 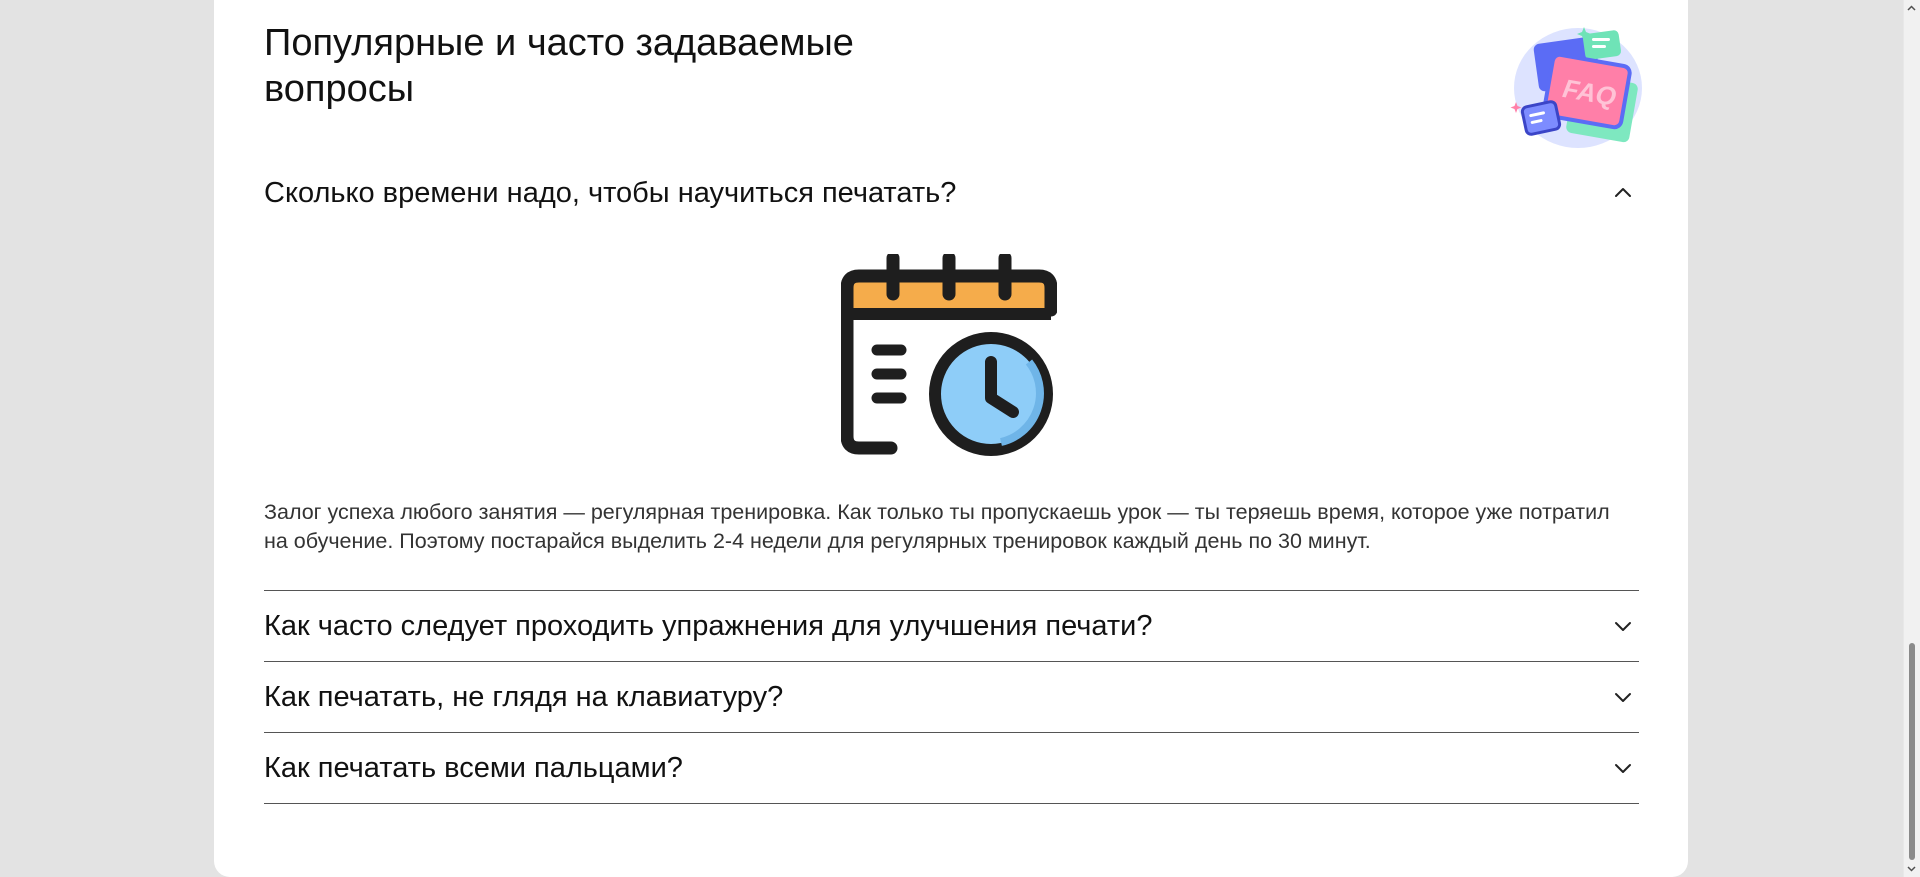 What do you see at coordinates (1576, 87) in the screenshot?
I see `faq-chat-bubbles-icon: FAQ` at bounding box center [1576, 87].